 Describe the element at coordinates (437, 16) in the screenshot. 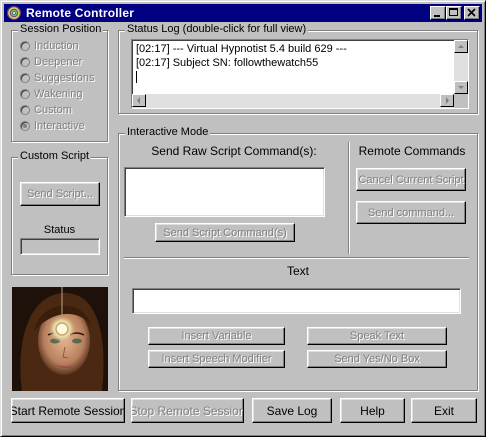

I see `minimize-icon` at that location.